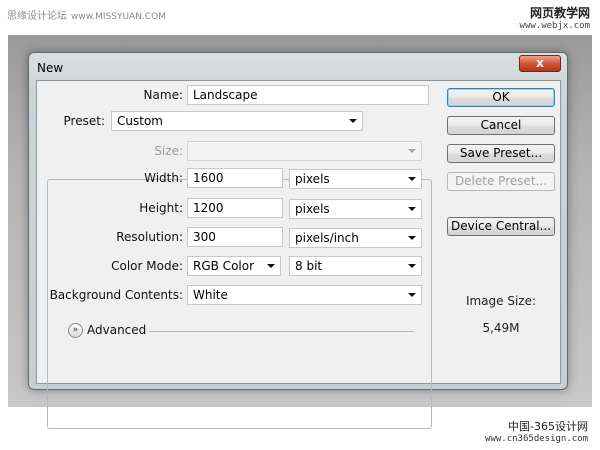 The width and height of the screenshot is (600, 450). Describe the element at coordinates (559, 13) in the screenshot. I see `watermark-top-right-text: 网页教学网` at that location.